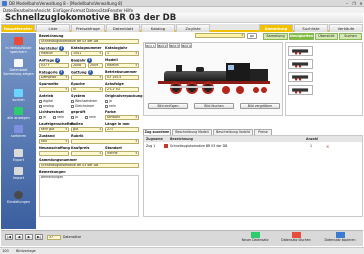 Image resolution: width=364 pixels, height=254 pixels. What do you see at coordinates (87, 53) in the screenshot?
I see `katalognummer-field: 1041` at bounding box center [87, 53].